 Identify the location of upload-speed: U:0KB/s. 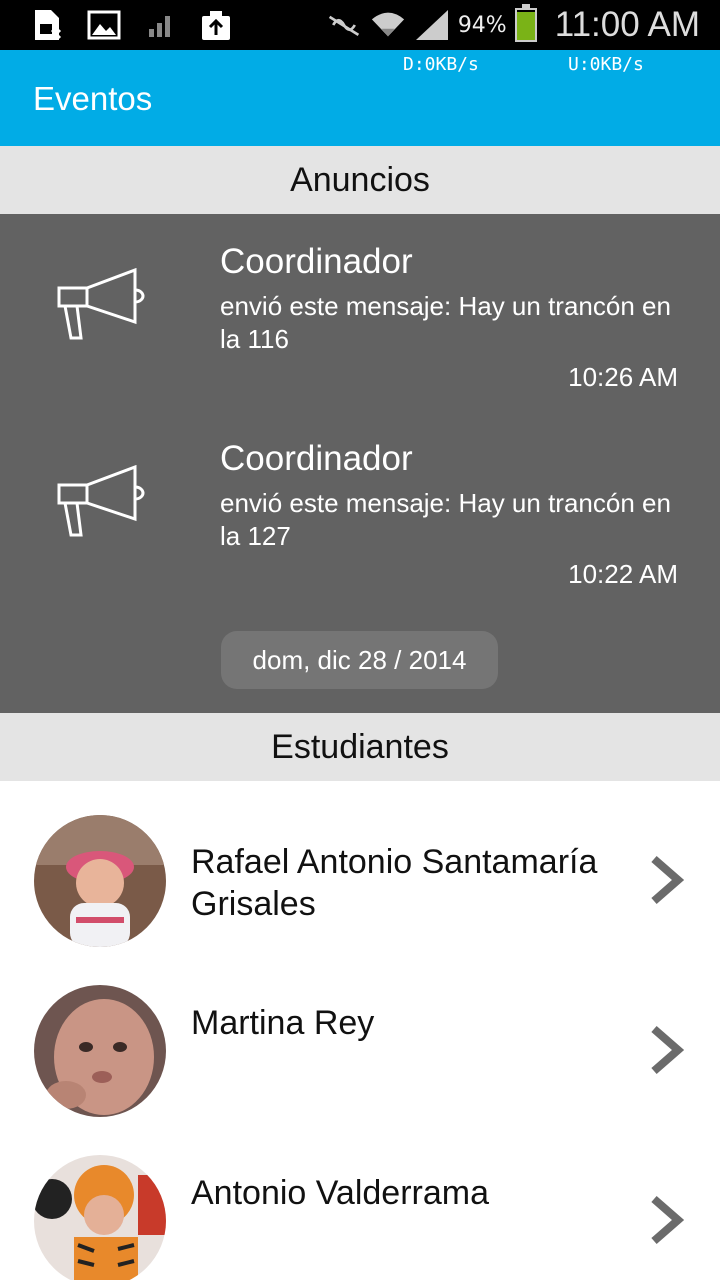
(606, 64).